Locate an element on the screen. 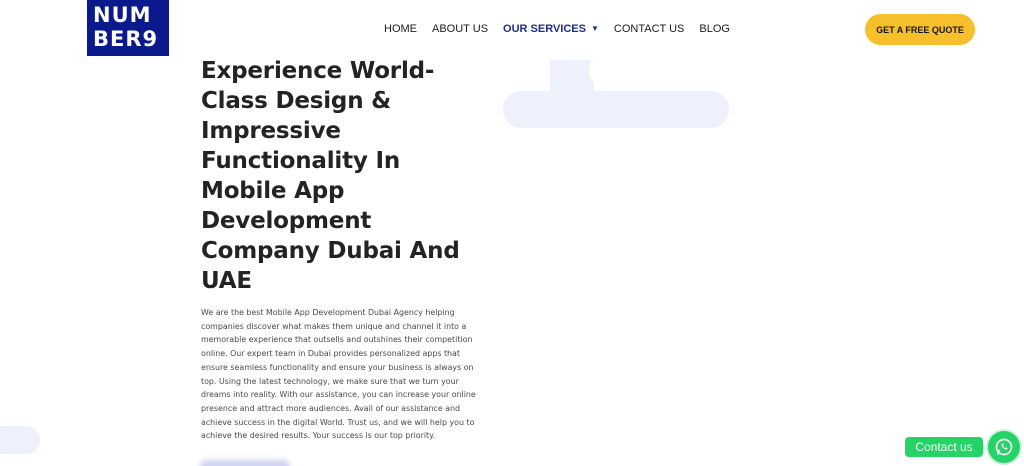 The height and width of the screenshot is (466, 1024). whatsapp-button is located at coordinates (1004, 447).